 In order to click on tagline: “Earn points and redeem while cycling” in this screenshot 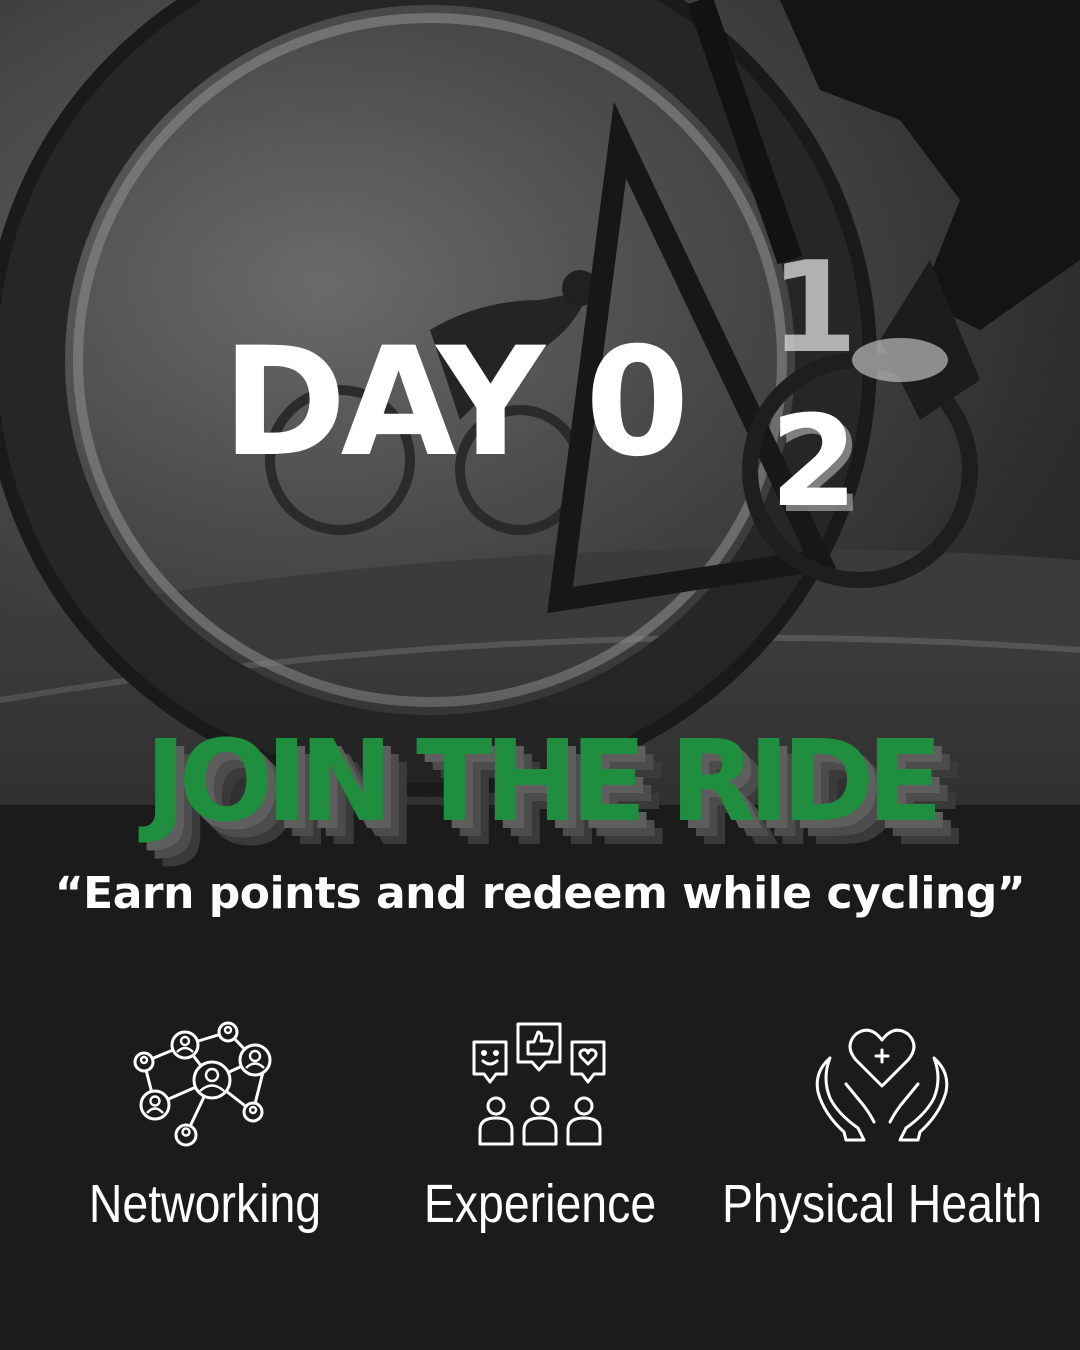, I will do `click(540, 893)`.